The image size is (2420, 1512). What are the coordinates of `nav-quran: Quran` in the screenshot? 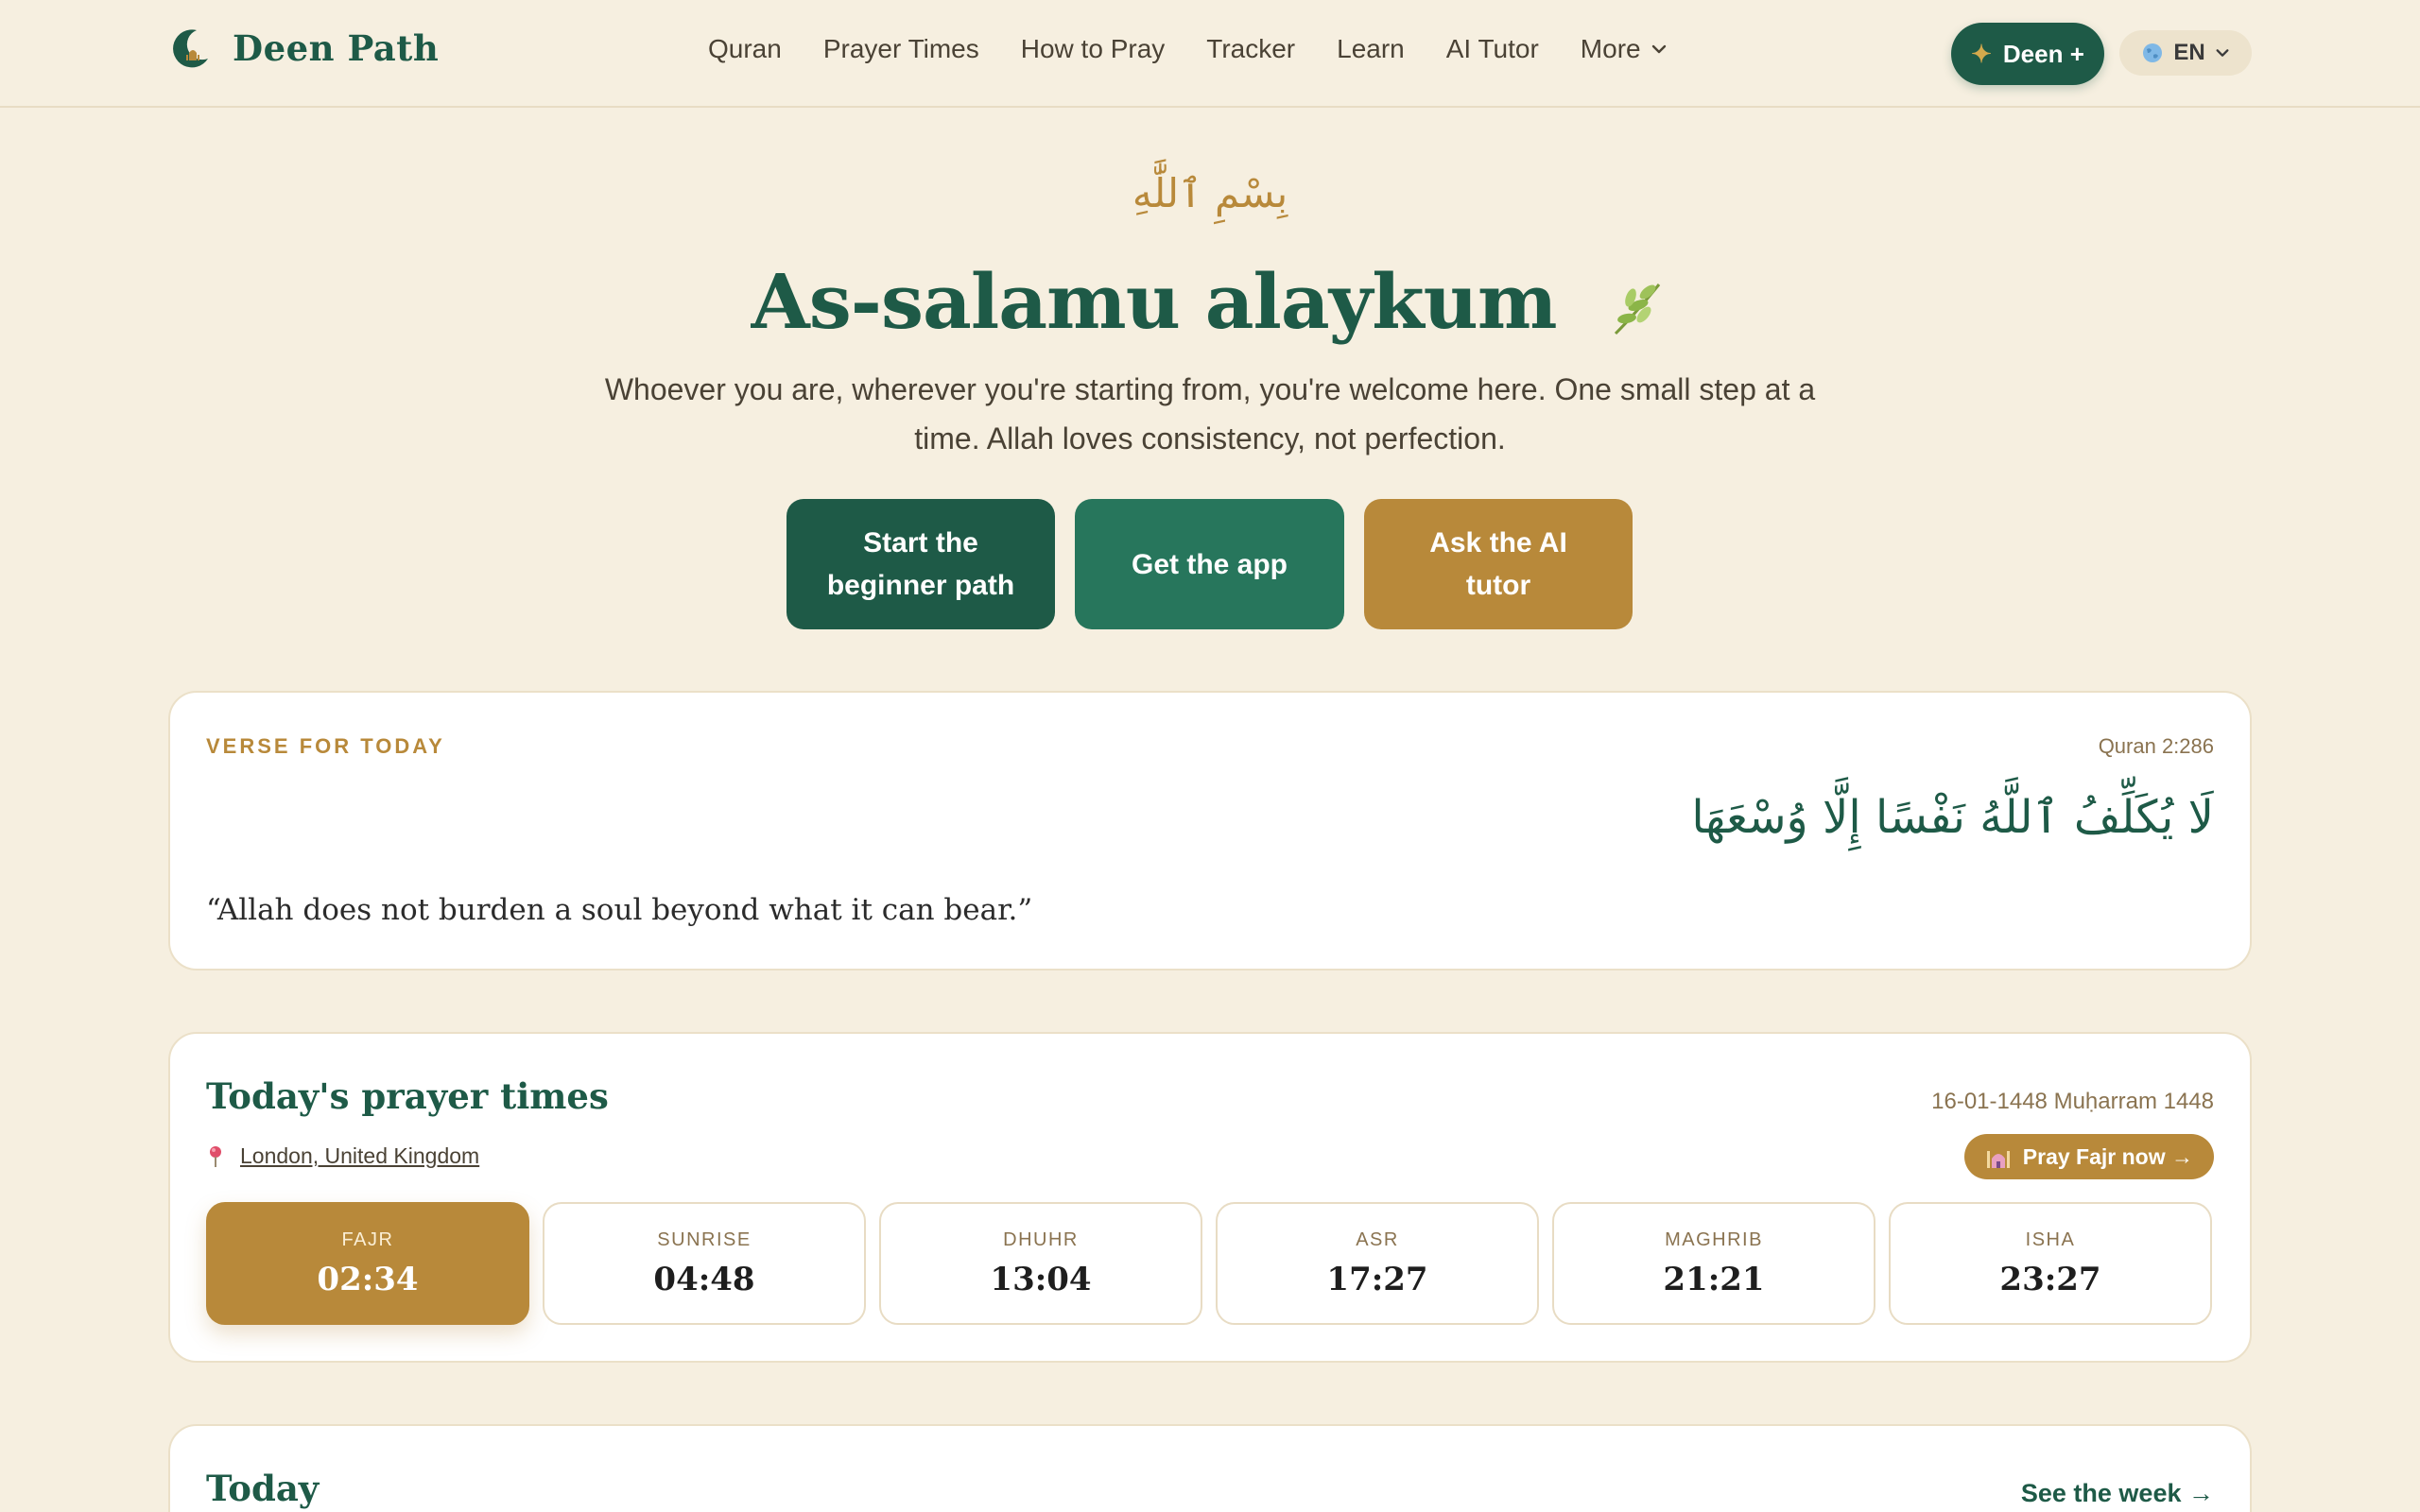 It's located at (745, 49).